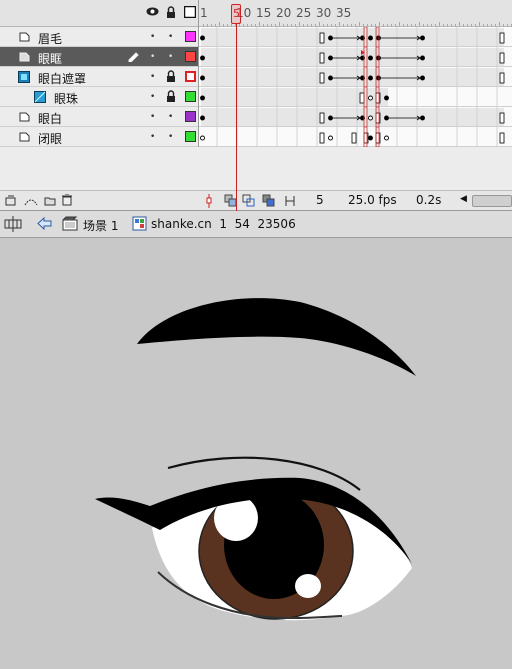 Image resolution: width=512 pixels, height=669 pixels. I want to click on pencil-icon, so click(133, 57).